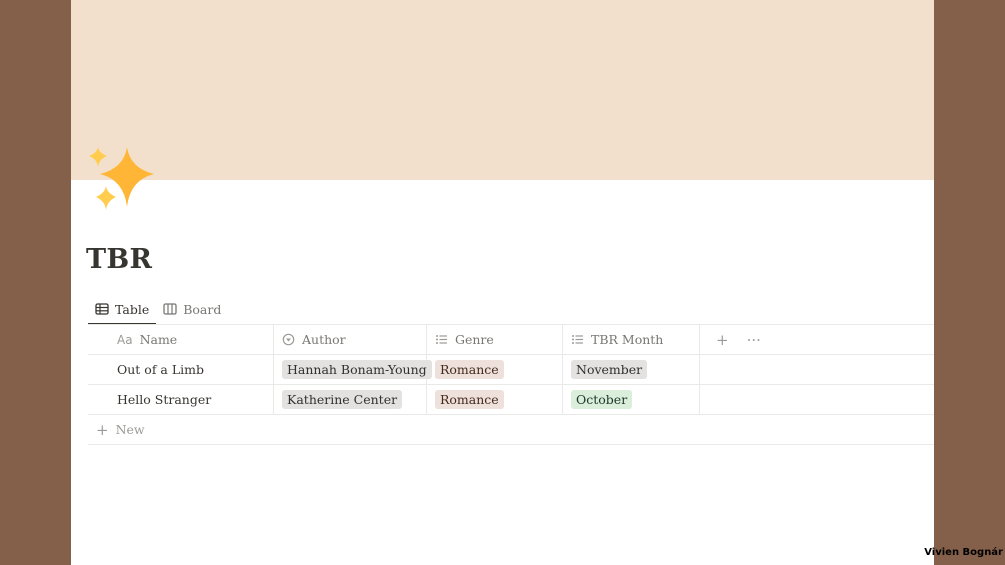 Image resolution: width=1005 pixels, height=565 pixels. What do you see at coordinates (158, 339) in the screenshot?
I see `column-header-label: Name` at bounding box center [158, 339].